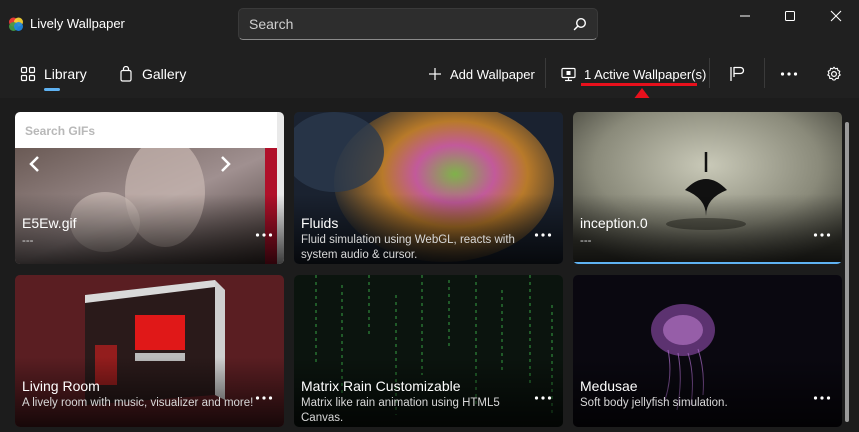 The image size is (859, 432). I want to click on card-title: E5Ew.gif, so click(49, 223).